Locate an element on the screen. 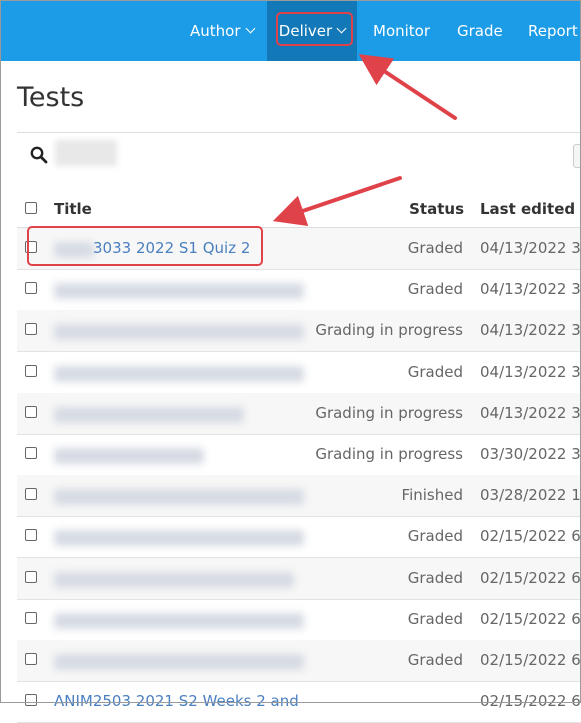 The height and width of the screenshot is (723, 581). last-edited-text: 03/30/2022 3: is located at coordinates (530, 454).